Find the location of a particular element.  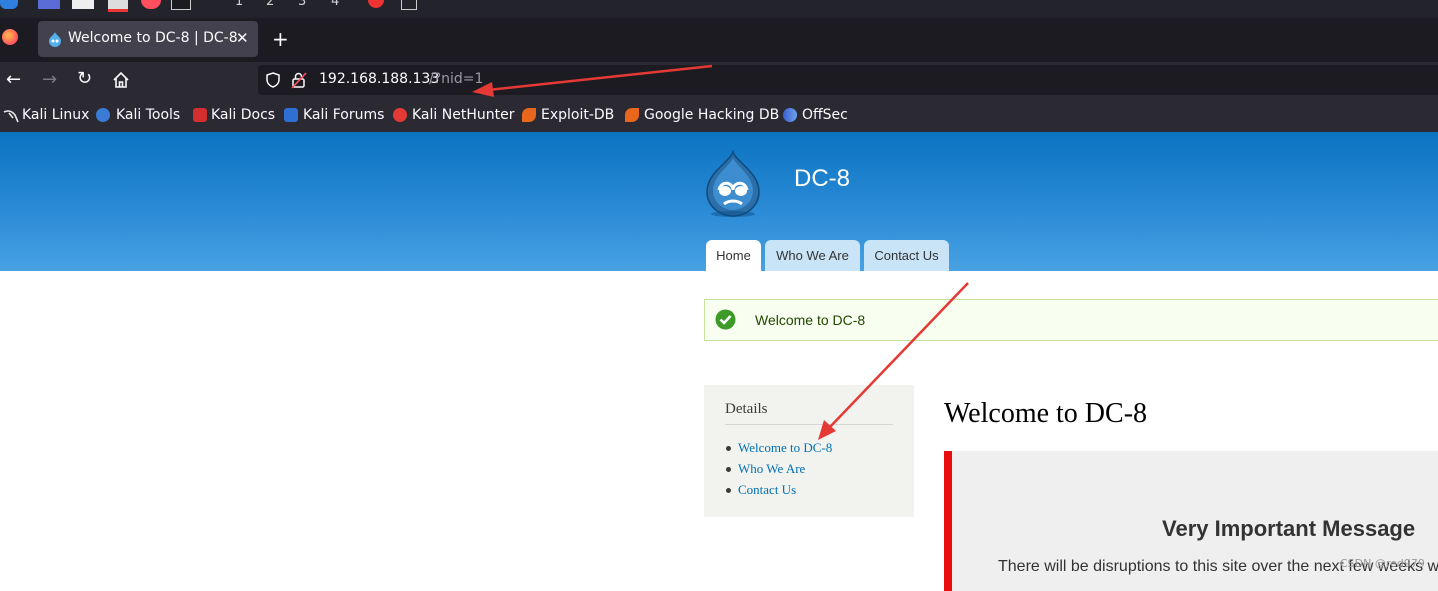

annotation-arrow-url is located at coordinates (592, 80).